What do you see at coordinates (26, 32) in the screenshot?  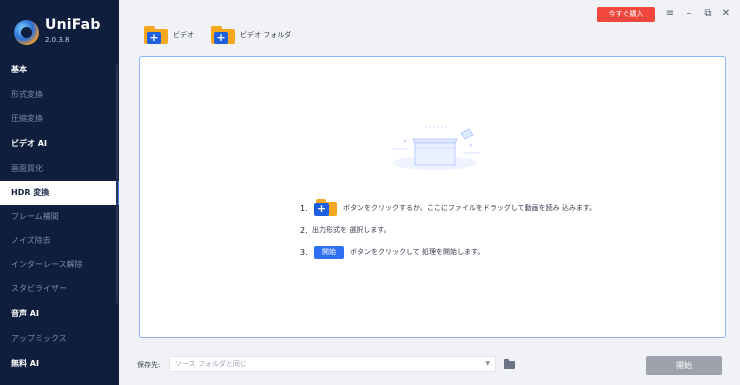 I see `unifab-logo-icon` at bounding box center [26, 32].